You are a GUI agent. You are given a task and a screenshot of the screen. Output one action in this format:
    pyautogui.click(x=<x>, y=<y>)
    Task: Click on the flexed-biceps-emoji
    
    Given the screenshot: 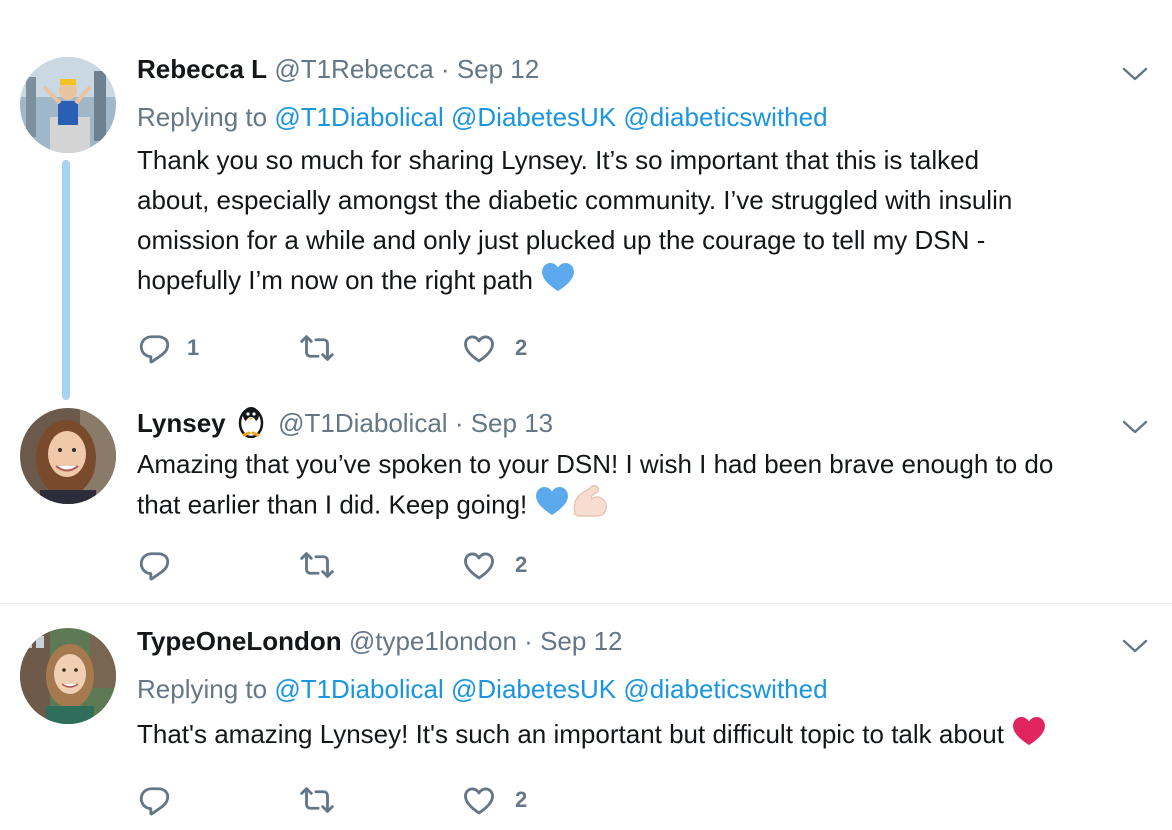 What is the action you would take?
    pyautogui.click(x=590, y=506)
    